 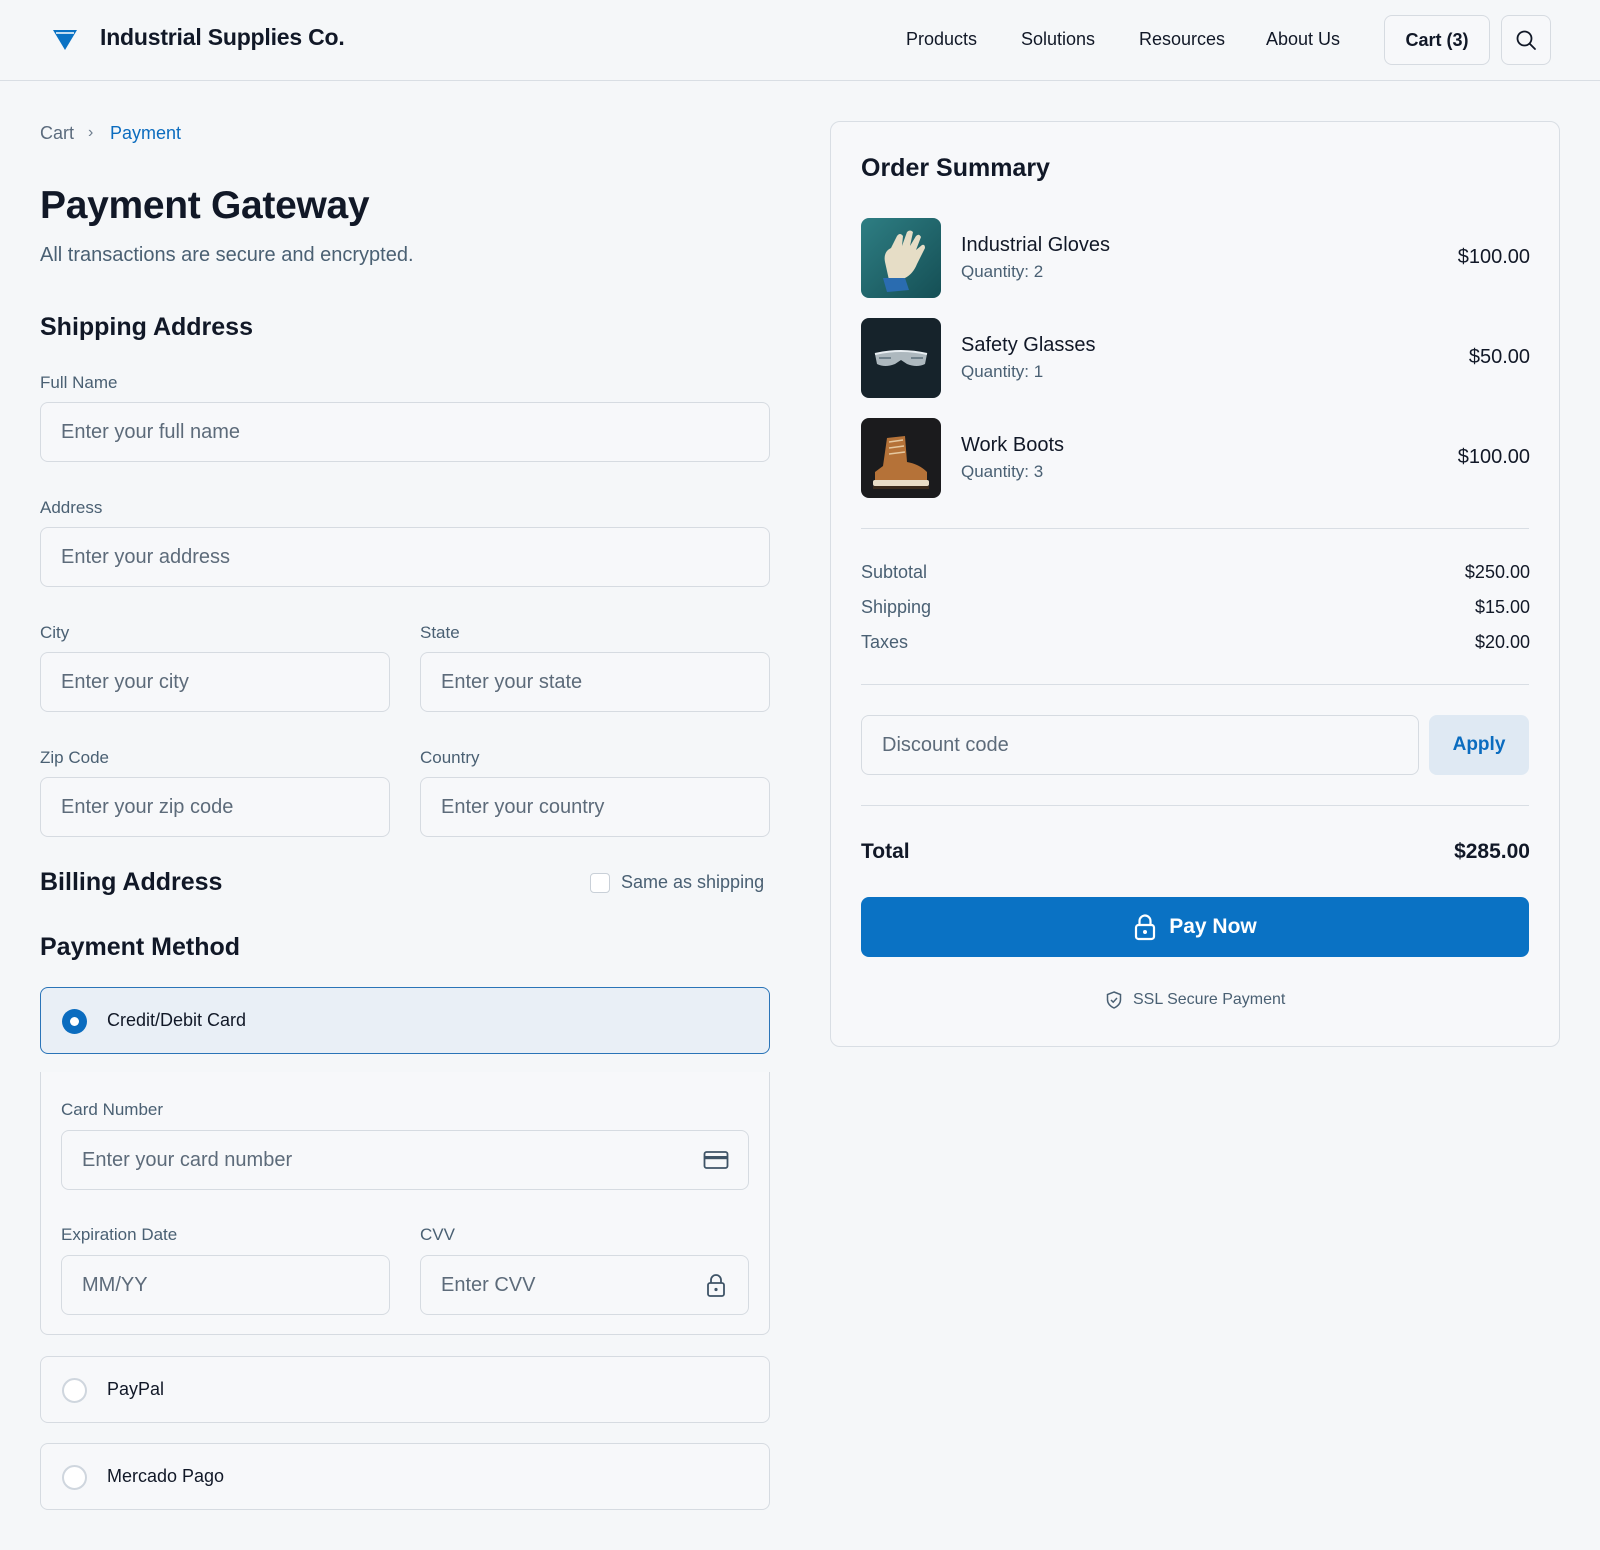 What do you see at coordinates (136, 1389) in the screenshot?
I see `payment-option-paypal-label: PayPal` at bounding box center [136, 1389].